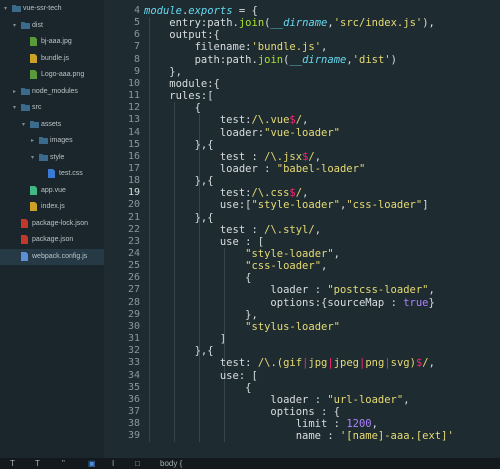 The width and height of the screenshot is (500, 469). I want to click on sidebar-item-package-lock-json: package-lock.json, so click(52, 224).